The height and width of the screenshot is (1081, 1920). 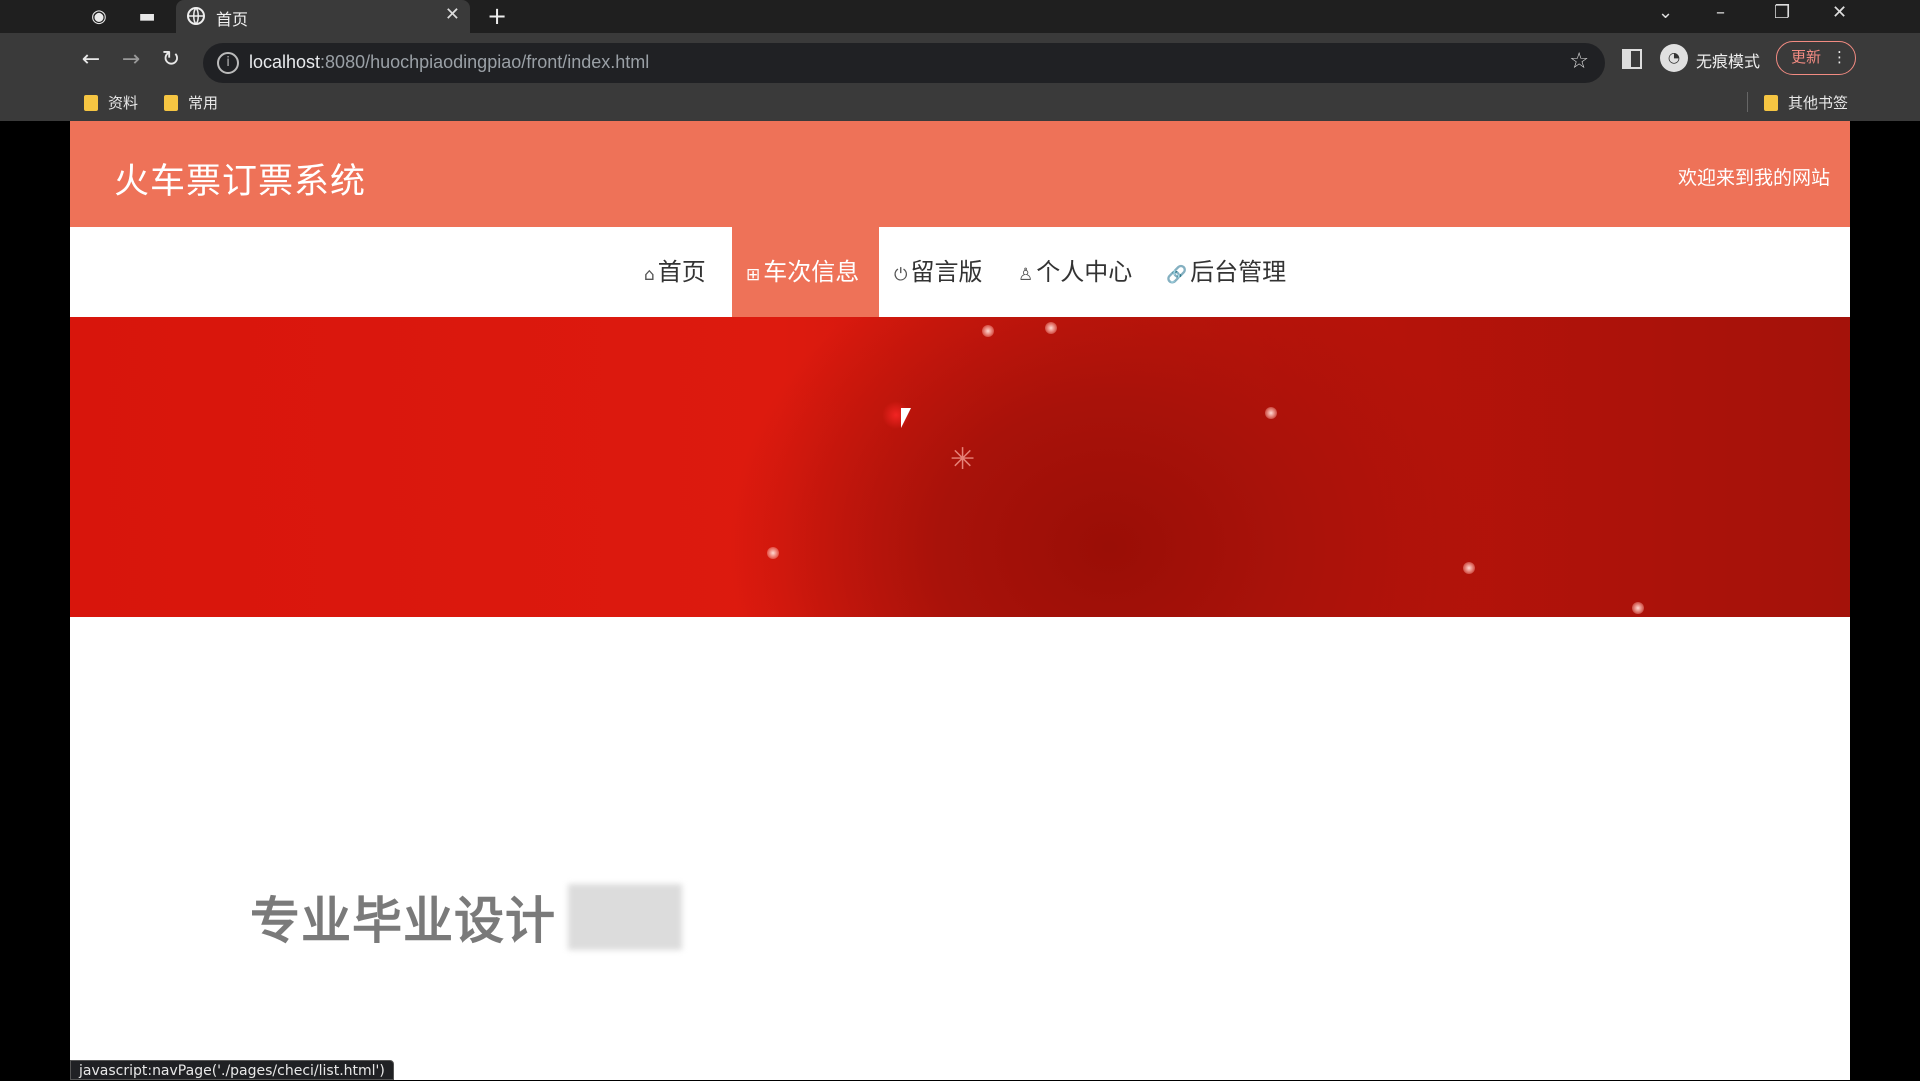 I want to click on site-title: 火车票订票系统, so click(x=240, y=182).